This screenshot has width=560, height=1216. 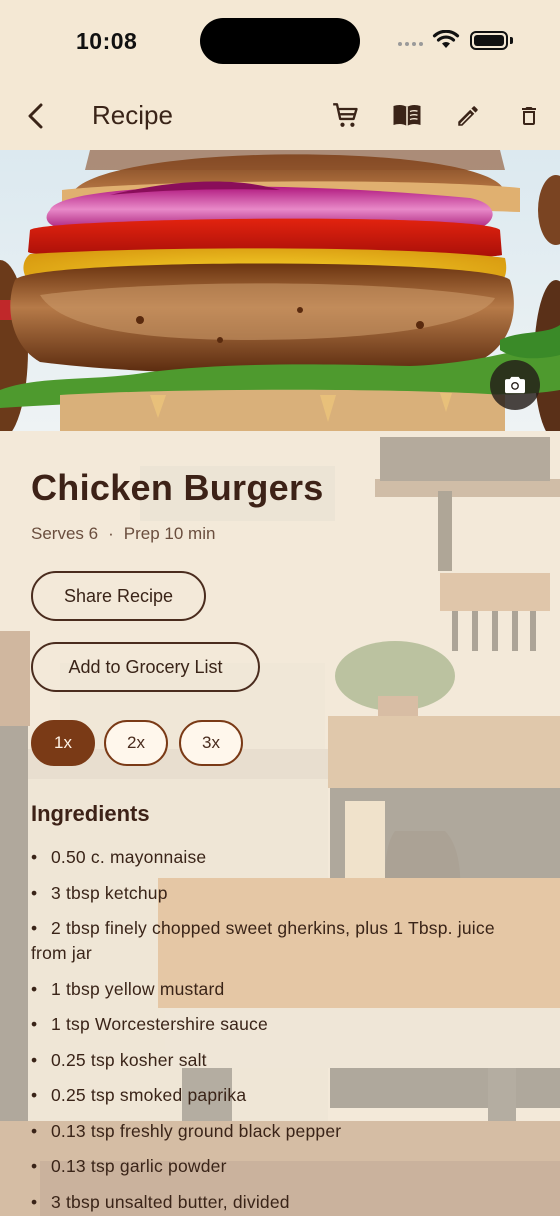 I want to click on back-button, so click(x=36, y=116).